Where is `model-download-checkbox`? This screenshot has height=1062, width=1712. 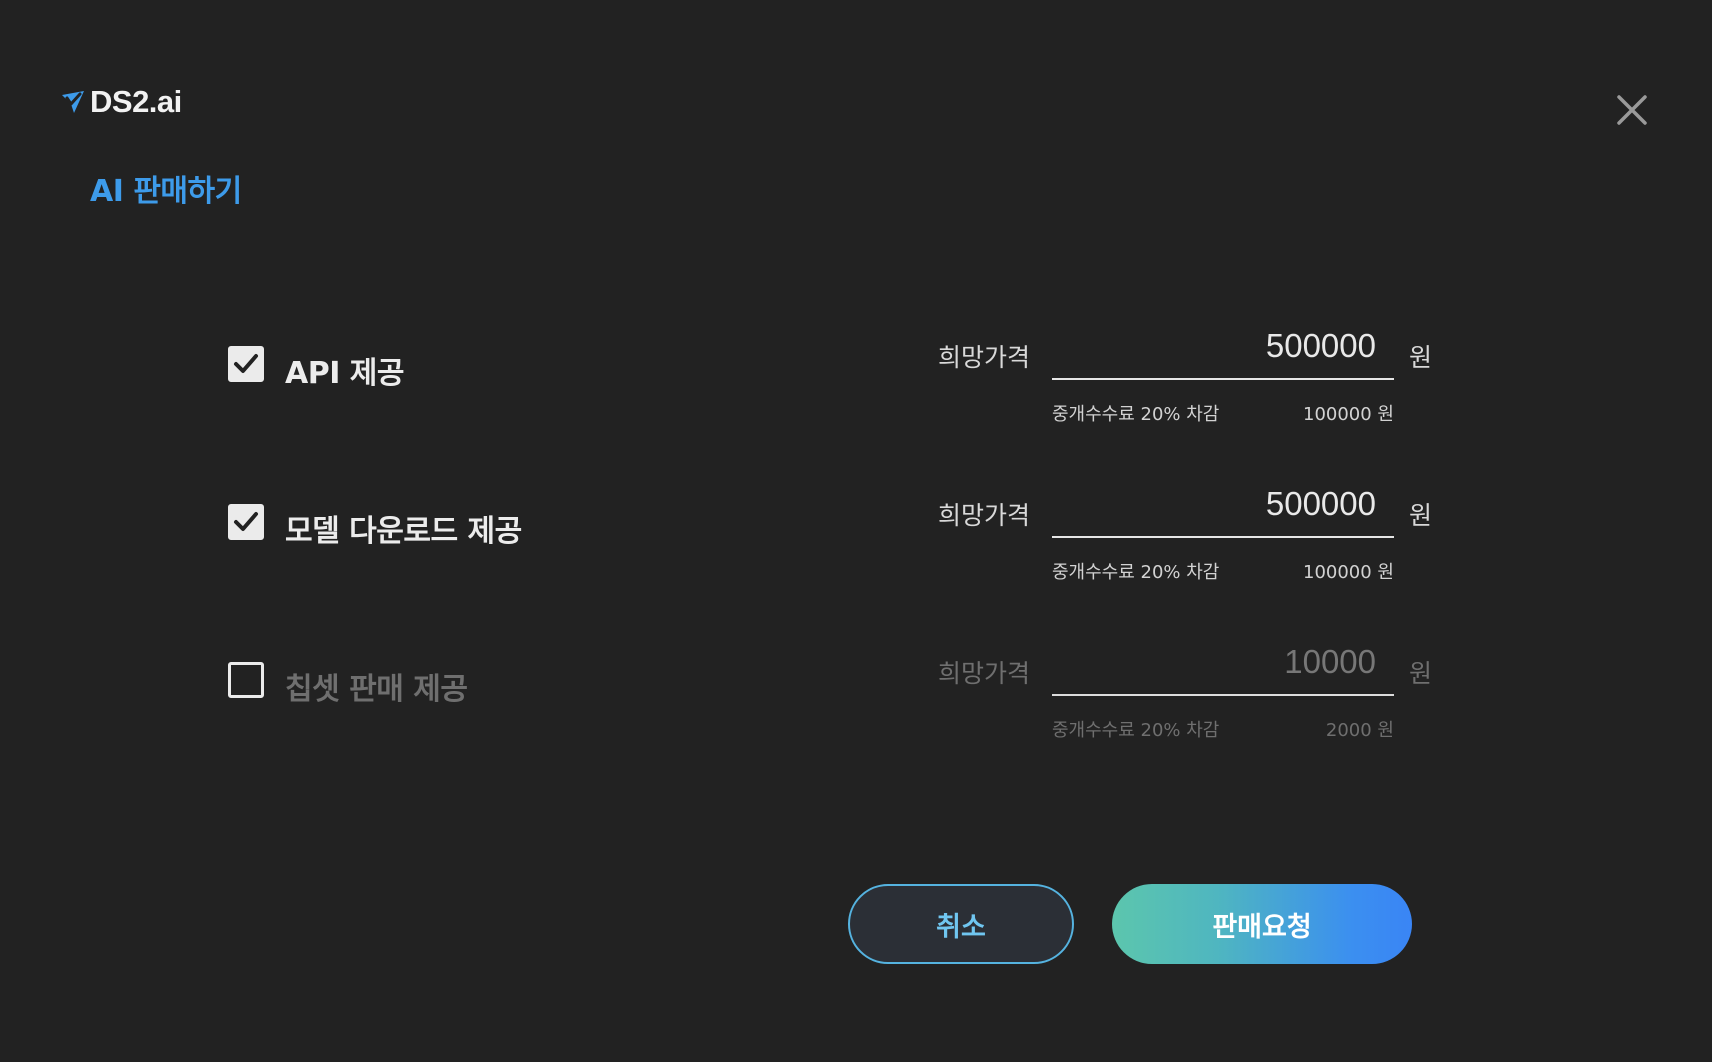
model-download-checkbox is located at coordinates (246, 522).